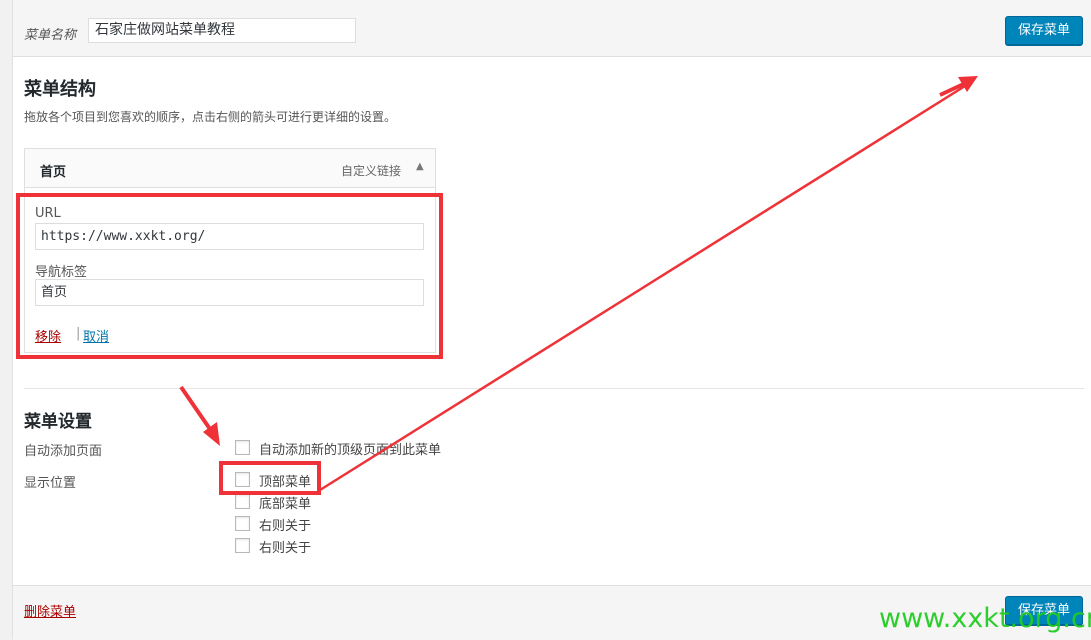 The height and width of the screenshot is (640, 1091). I want to click on location-bottom-checkbox, so click(242, 501).